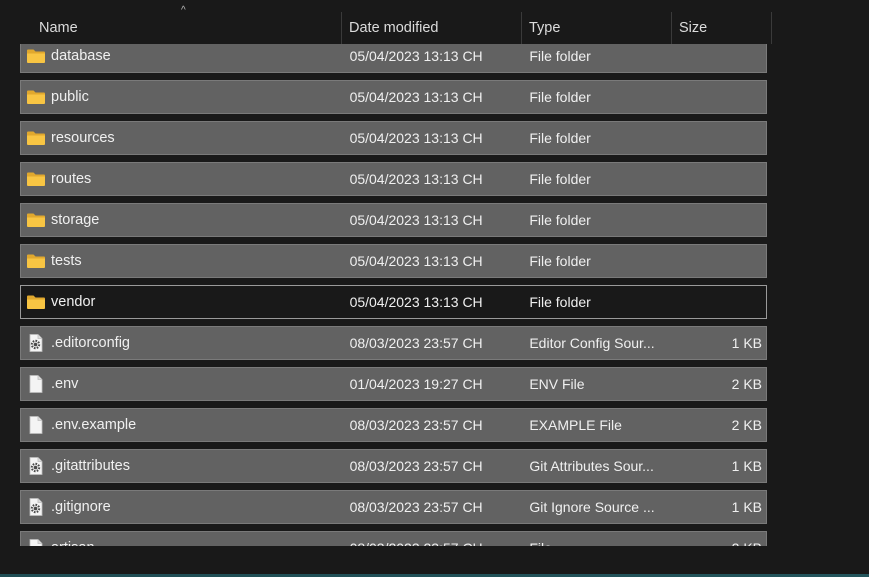  Describe the element at coordinates (65, 384) in the screenshot. I see `file-name: .env` at that location.